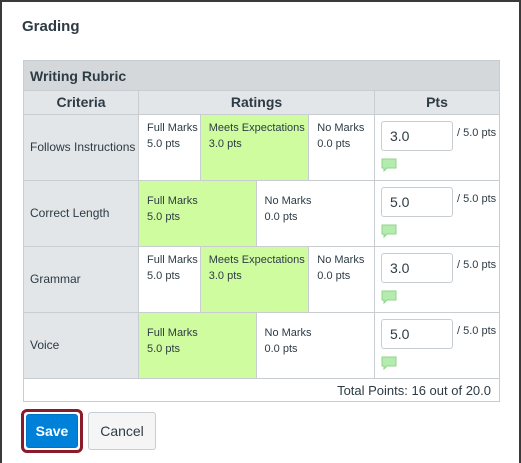  I want to click on criterion-label: Follows Instructions, so click(81, 147).